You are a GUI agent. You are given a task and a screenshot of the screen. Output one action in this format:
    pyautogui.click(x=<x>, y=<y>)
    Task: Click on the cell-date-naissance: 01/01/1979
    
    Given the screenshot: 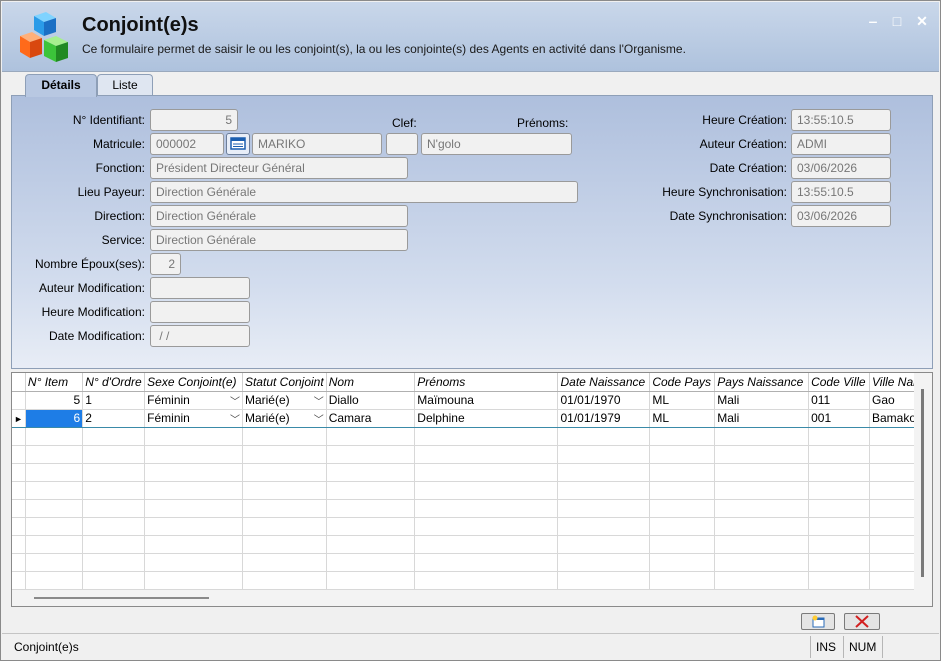 What is the action you would take?
    pyautogui.click(x=604, y=418)
    